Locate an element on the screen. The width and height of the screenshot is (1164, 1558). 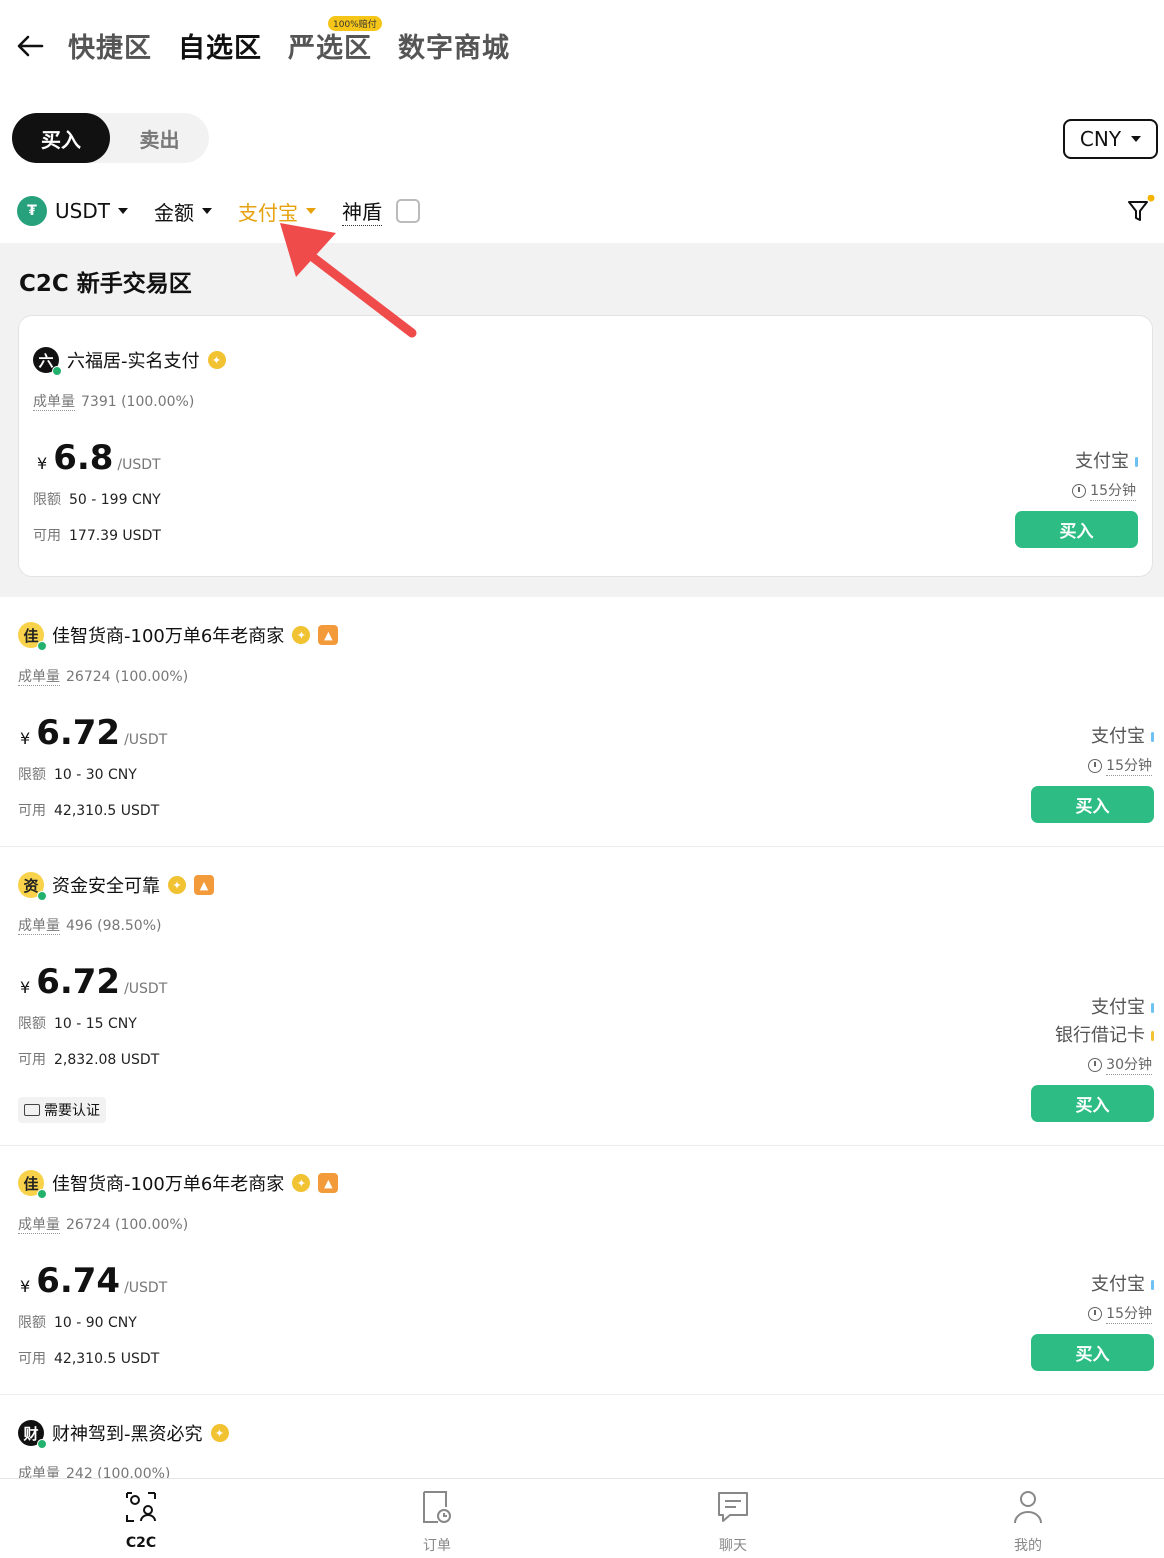
limit: 限额 10 - 15 CNY is located at coordinates (77, 1024).